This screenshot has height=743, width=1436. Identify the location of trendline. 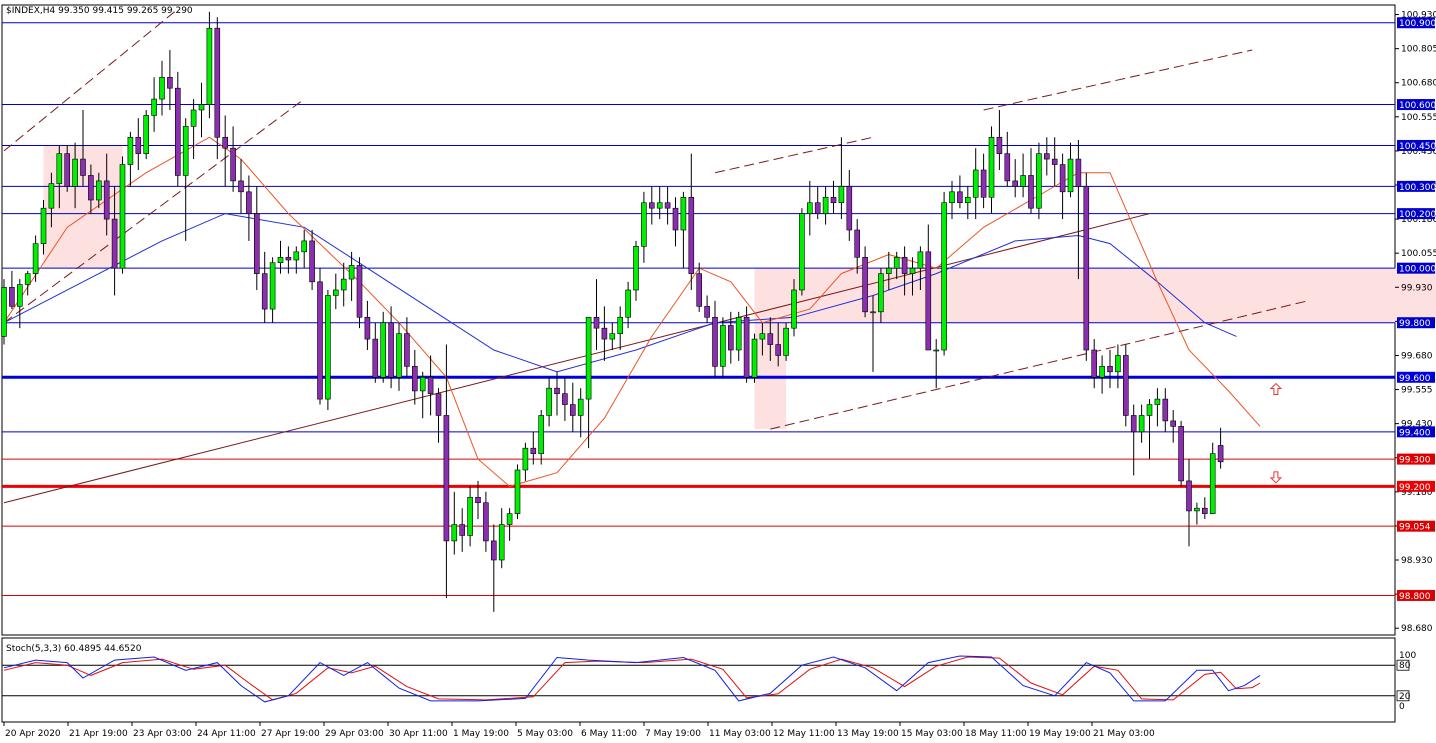
(1118, 80).